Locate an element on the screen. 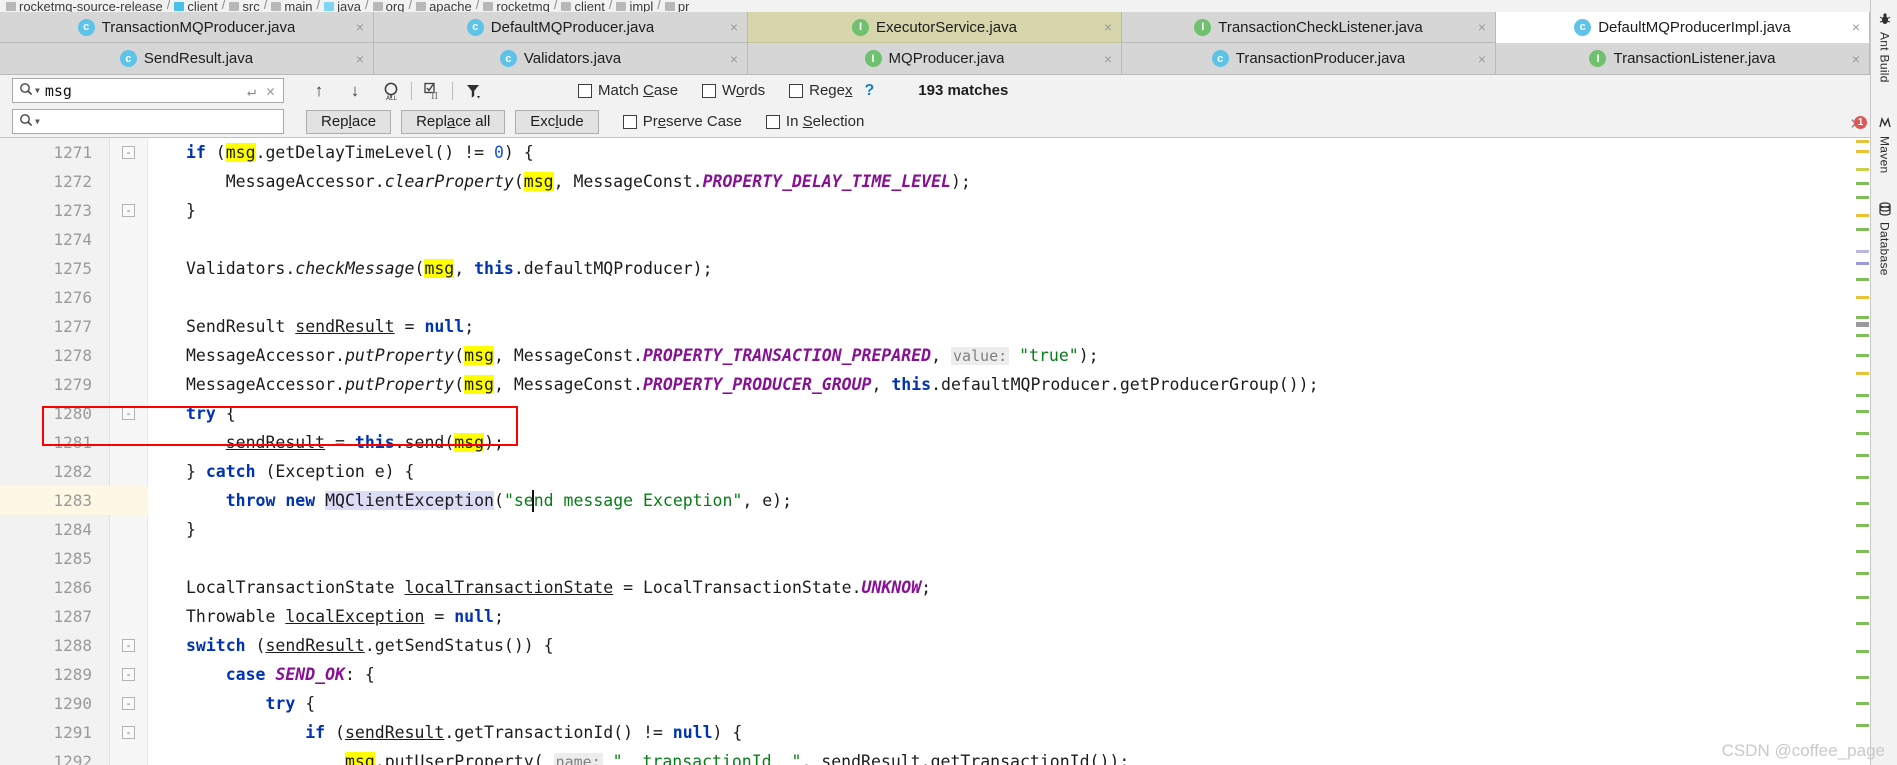 This screenshot has width=1897, height=765. match-case-label: Match Case is located at coordinates (638, 90).